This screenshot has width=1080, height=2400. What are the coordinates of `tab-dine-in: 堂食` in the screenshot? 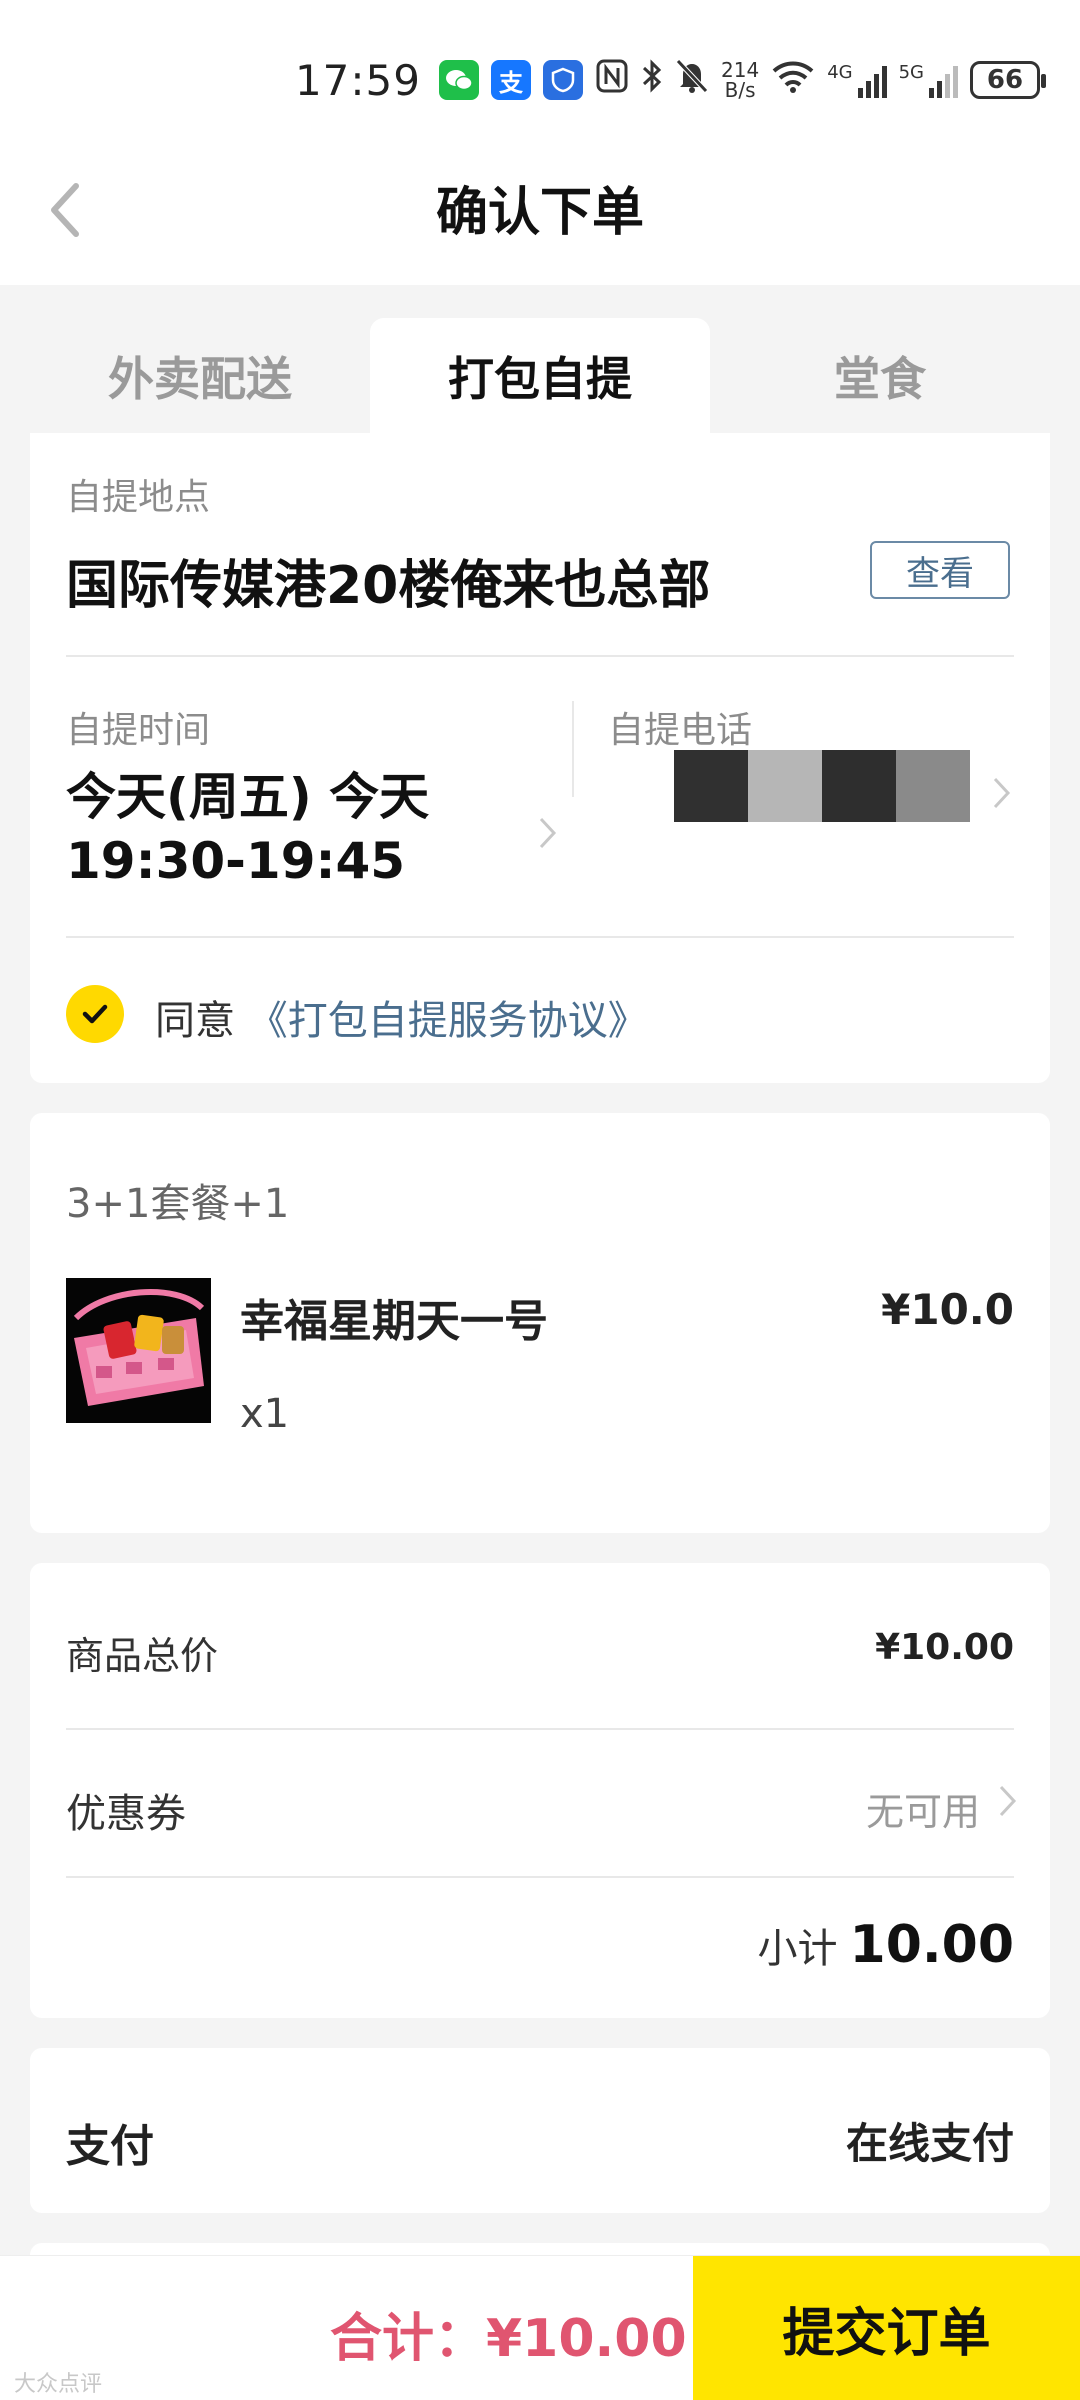 It's located at (880, 375).